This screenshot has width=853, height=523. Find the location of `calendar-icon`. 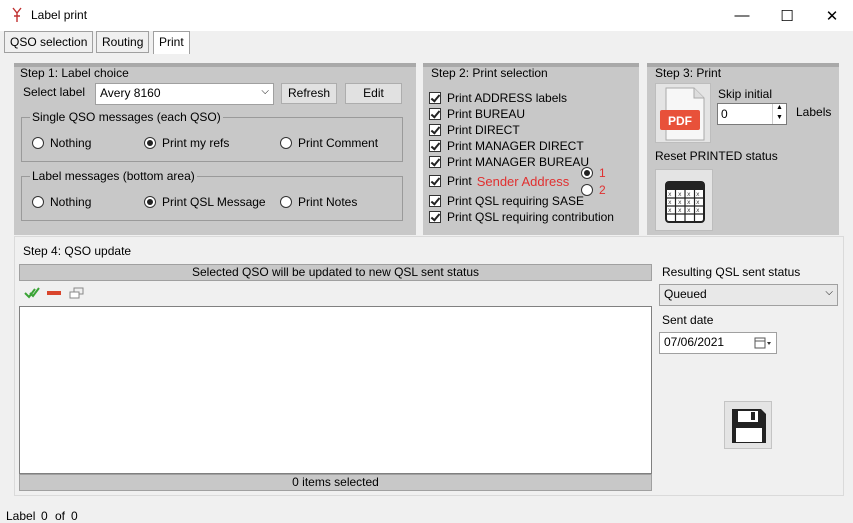

calendar-icon is located at coordinates (763, 343).